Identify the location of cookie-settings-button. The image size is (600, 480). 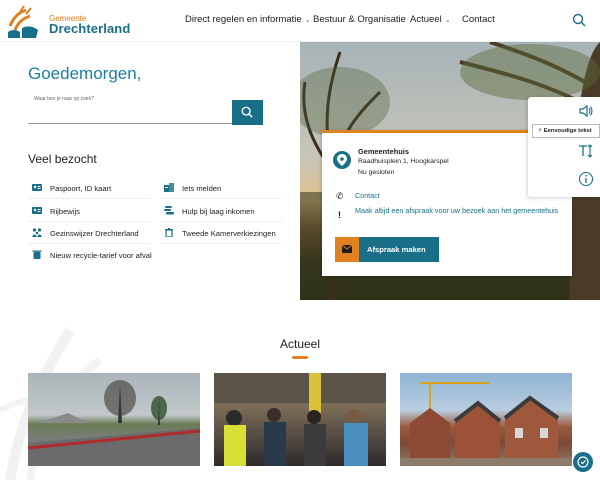
(583, 462).